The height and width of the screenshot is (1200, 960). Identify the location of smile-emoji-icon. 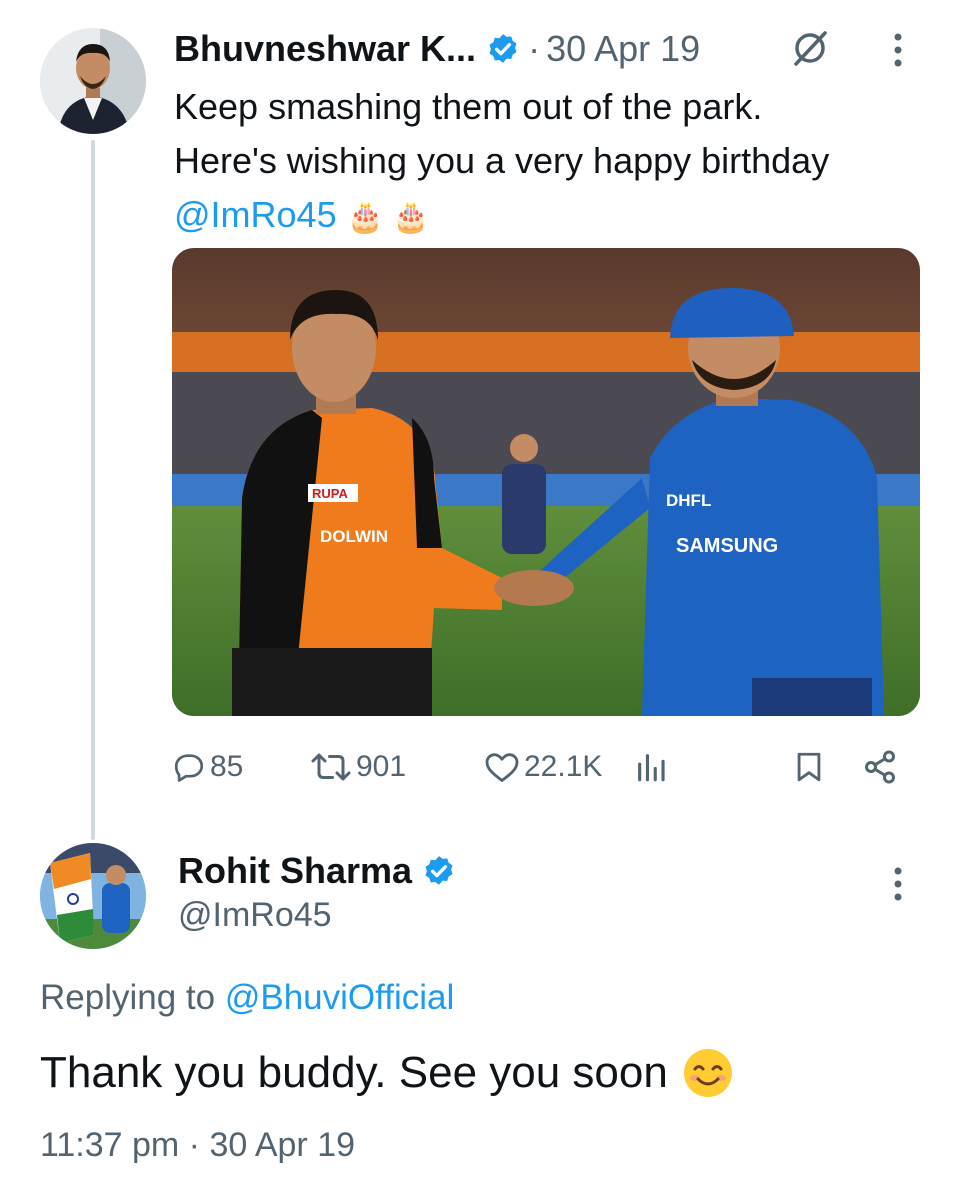
(708, 1073).